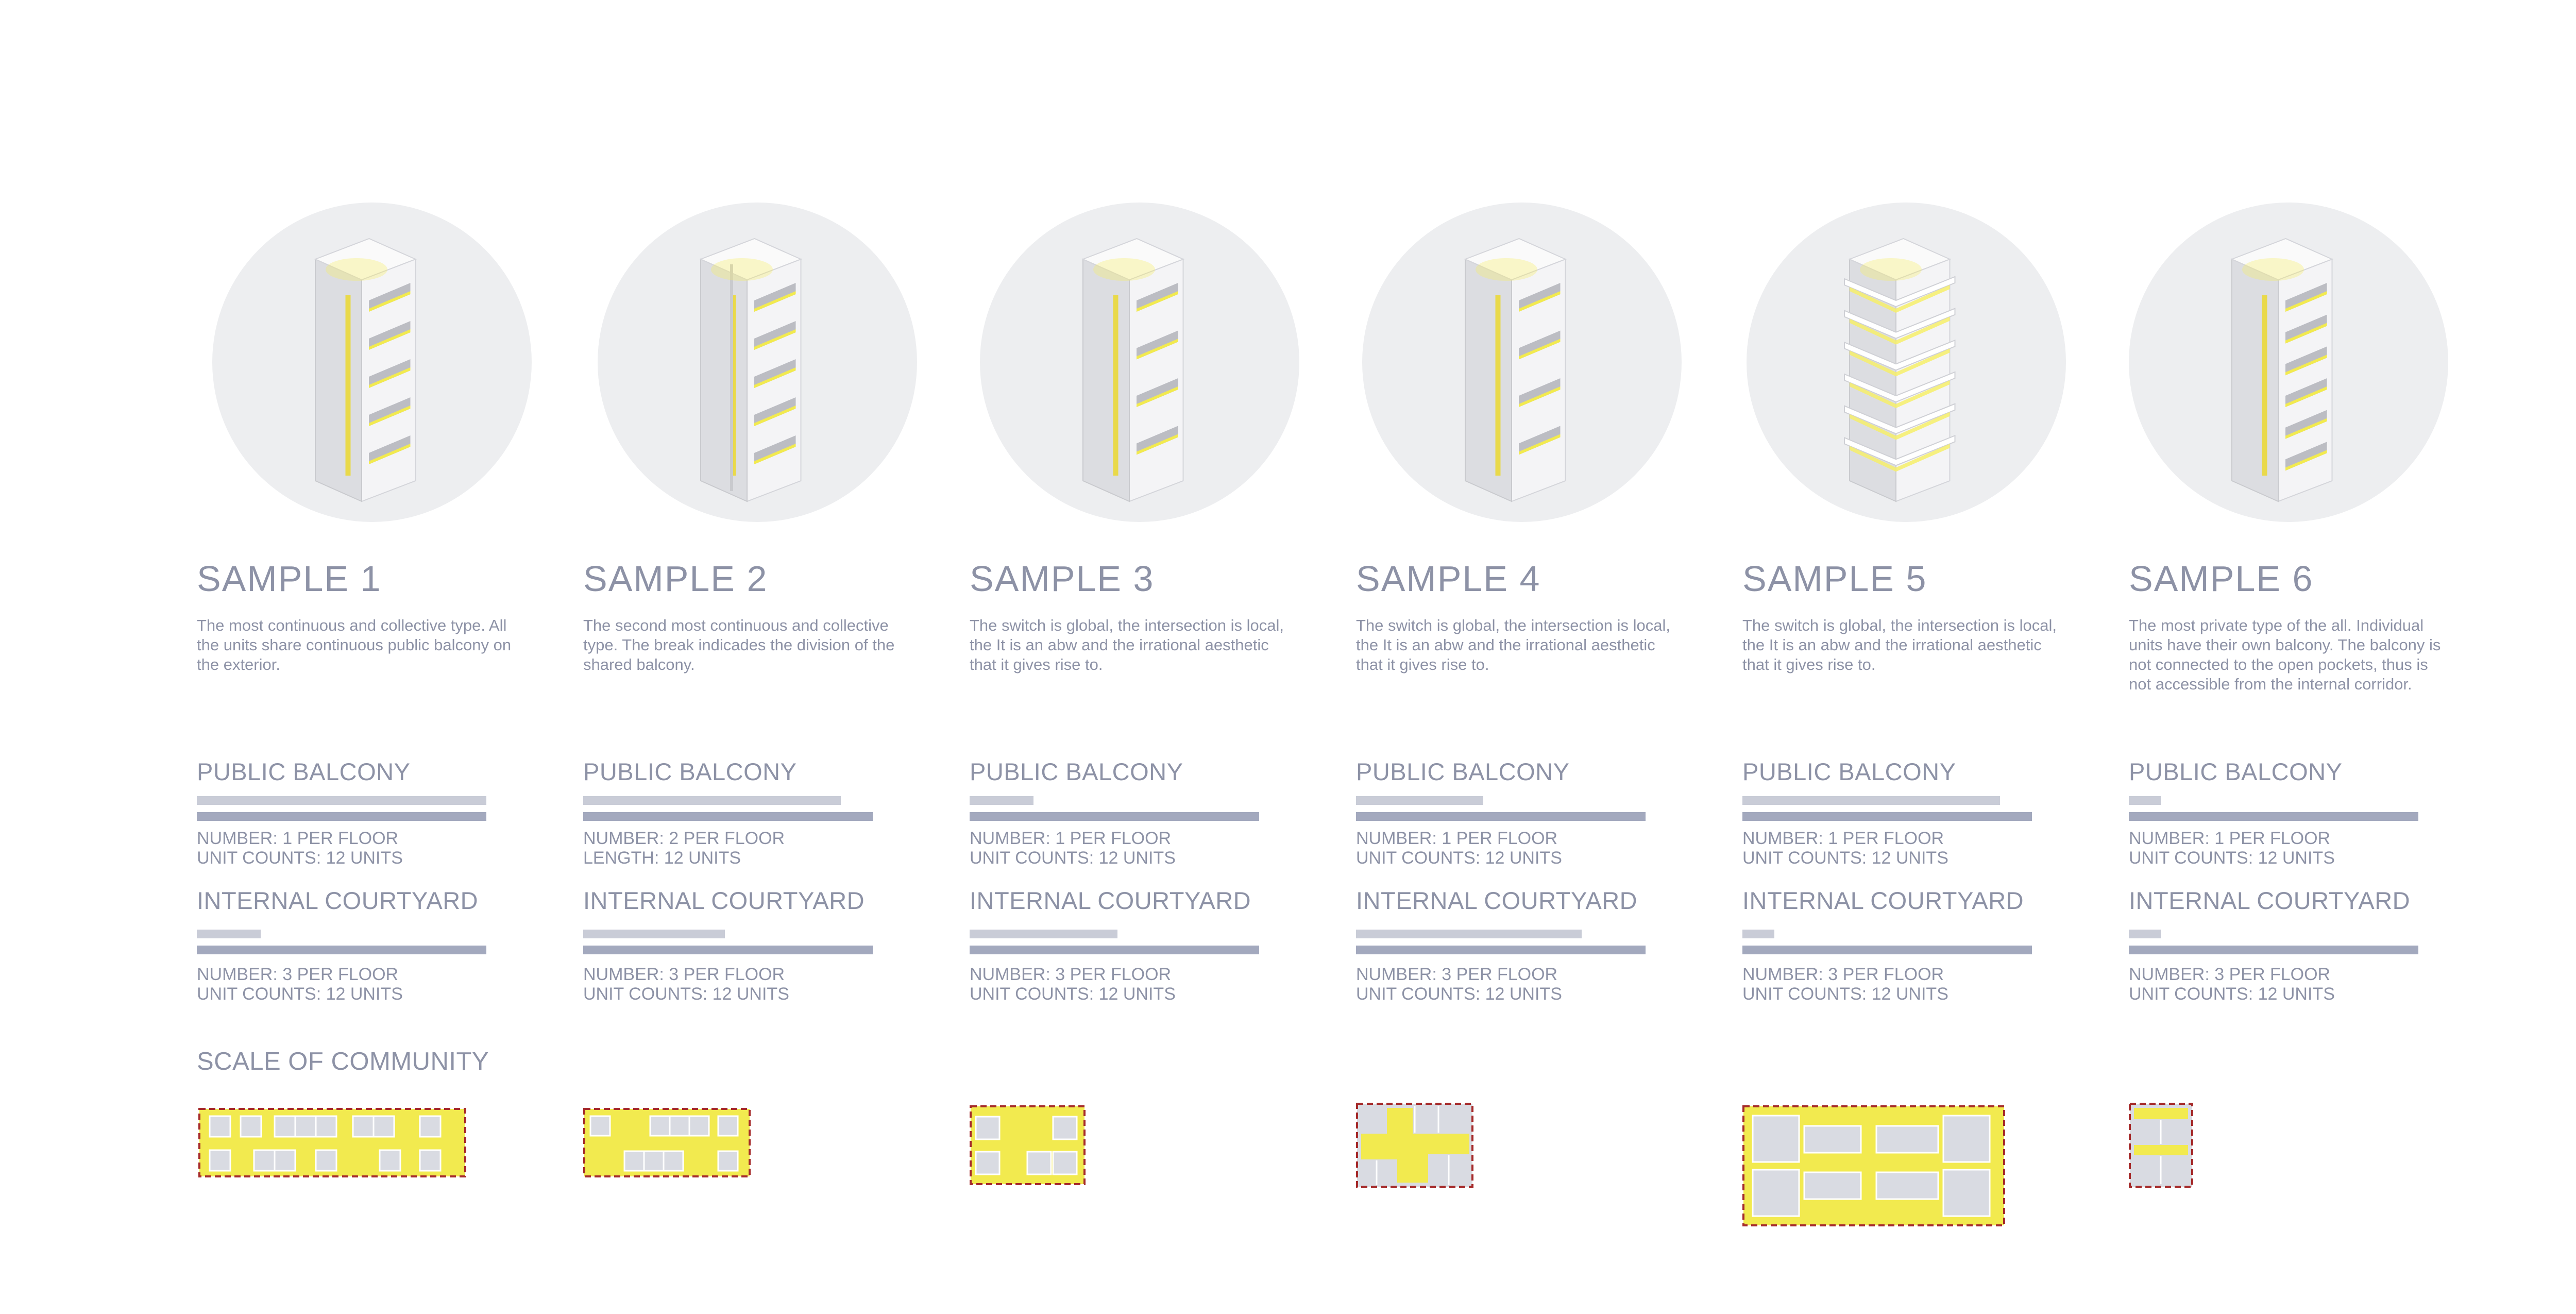  What do you see at coordinates (1834, 579) in the screenshot?
I see `sample-title: SAMPLE 5` at bounding box center [1834, 579].